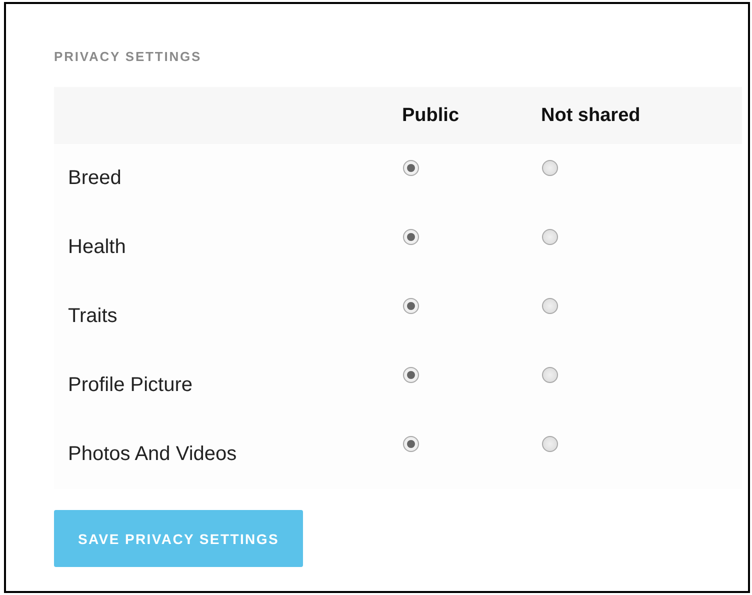  What do you see at coordinates (431, 115) in the screenshot?
I see `column-header: Public` at bounding box center [431, 115].